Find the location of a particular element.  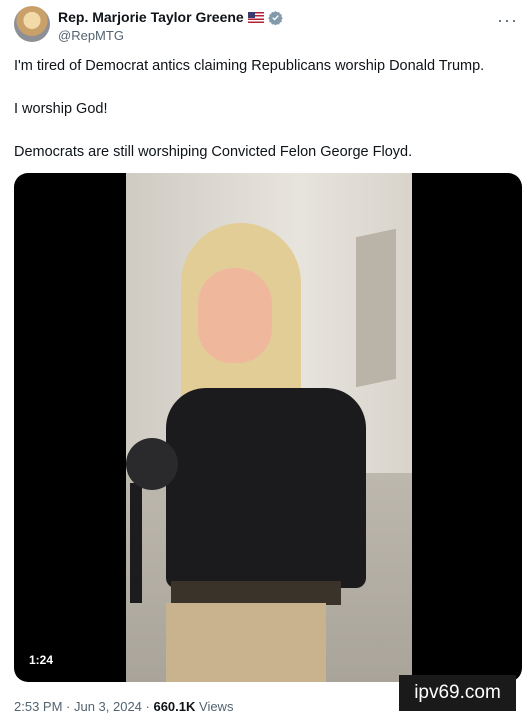

timestamp: 2:53 PM · Jun 3, 2024 · is located at coordinates (83, 706).